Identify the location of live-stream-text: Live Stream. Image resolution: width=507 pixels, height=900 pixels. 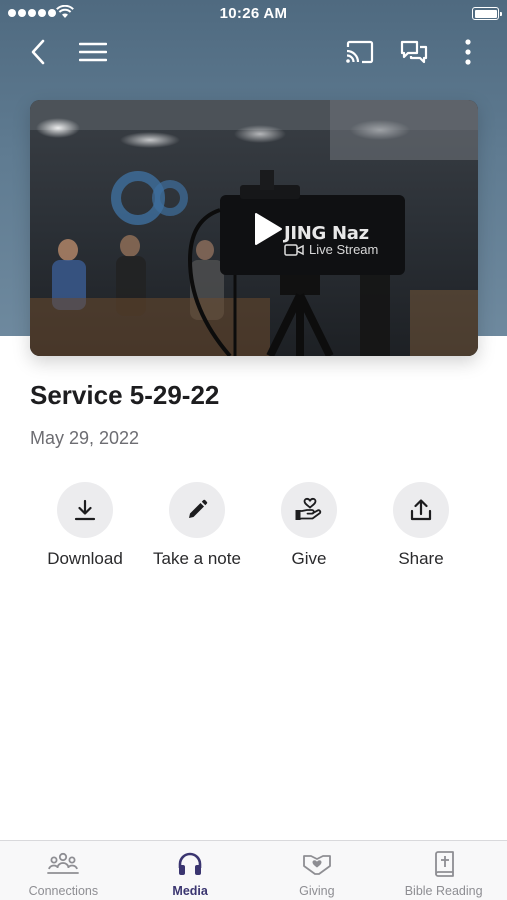
(344, 249).